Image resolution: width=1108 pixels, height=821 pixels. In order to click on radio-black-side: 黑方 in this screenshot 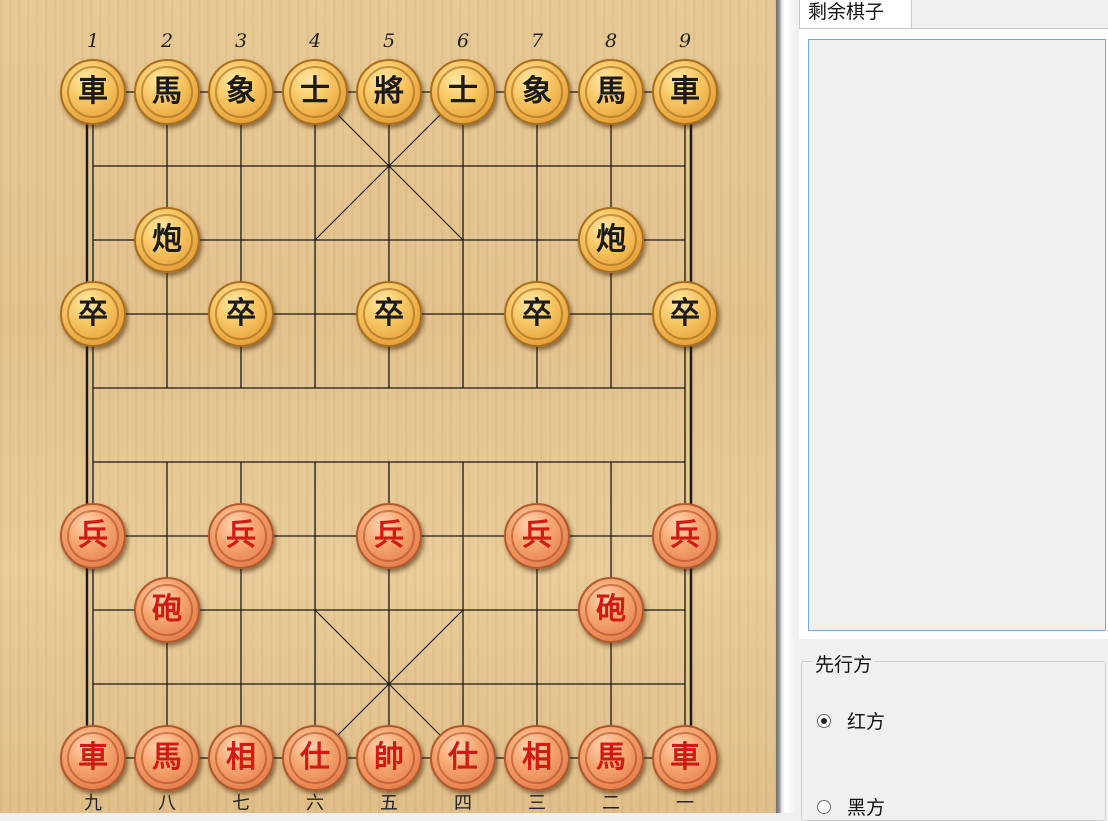, I will do `click(851, 806)`.